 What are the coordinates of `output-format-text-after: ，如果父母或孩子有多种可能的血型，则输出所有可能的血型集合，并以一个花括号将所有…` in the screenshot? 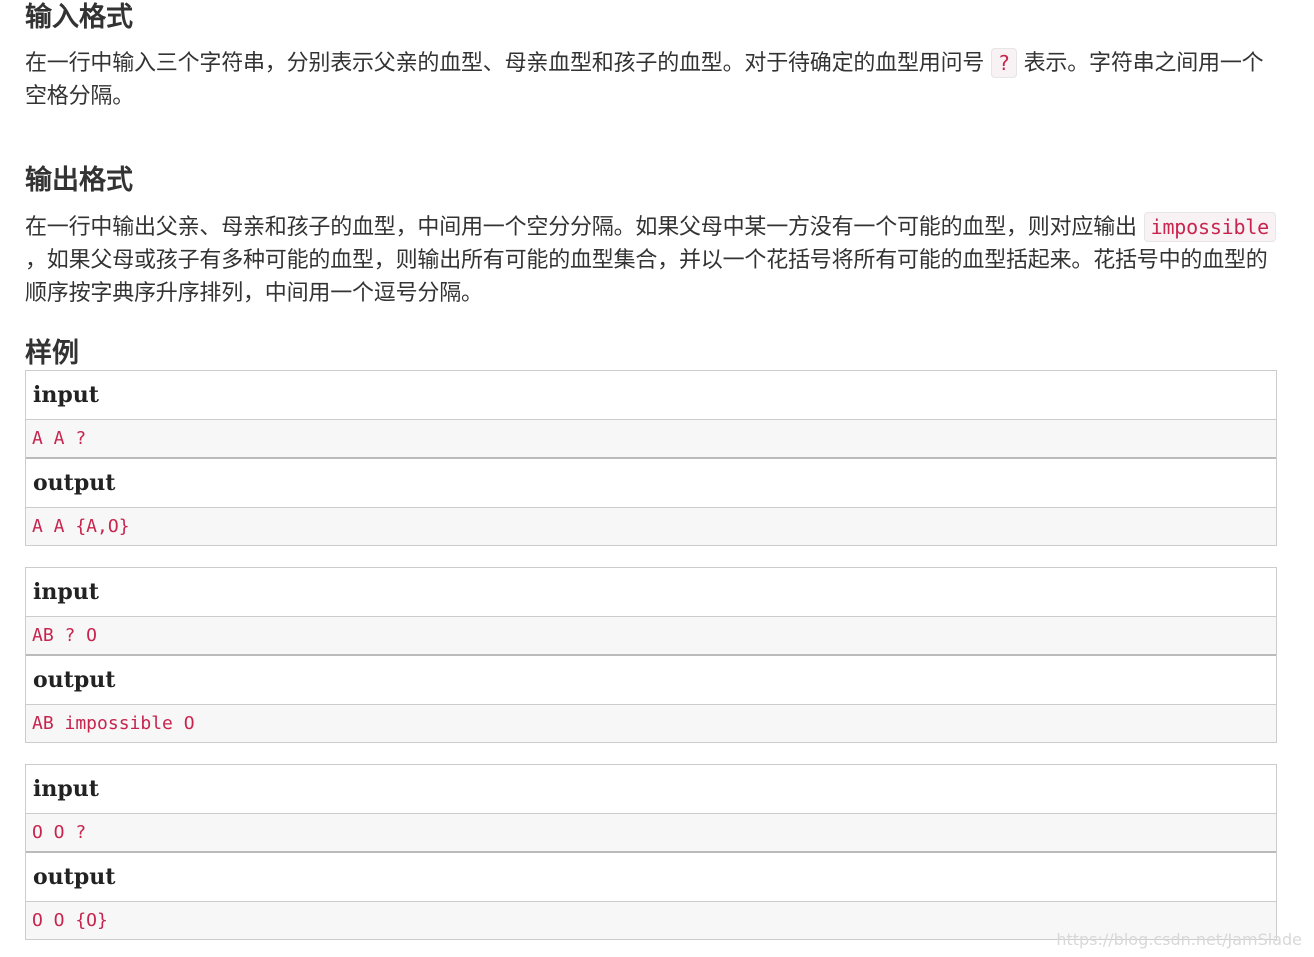 It's located at (646, 277).